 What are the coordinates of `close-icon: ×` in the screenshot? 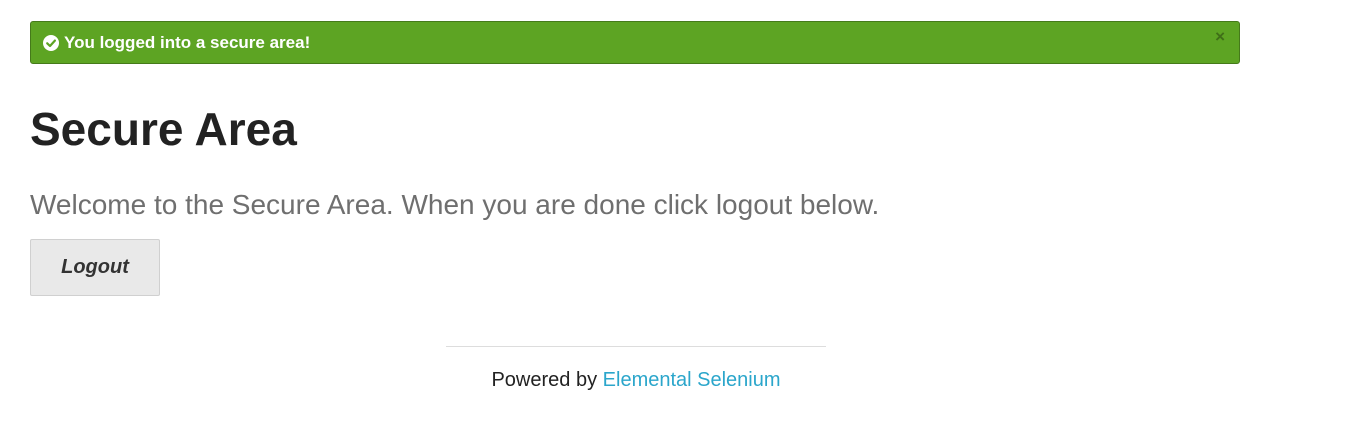 It's located at (1220, 37).